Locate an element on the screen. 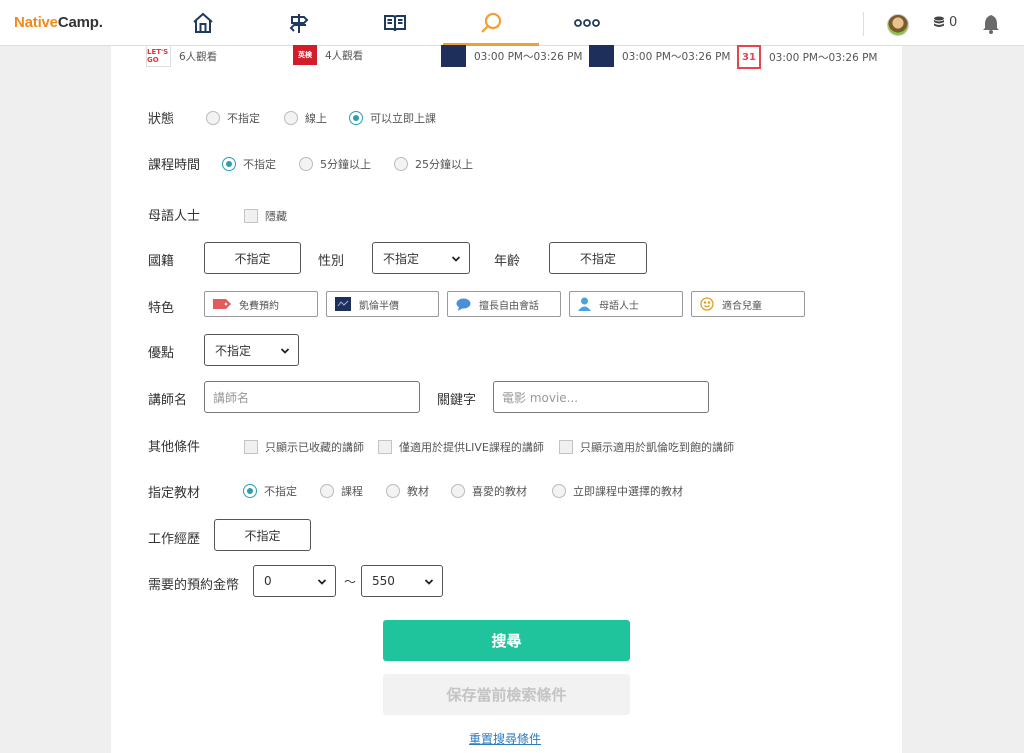  person-icon is located at coordinates (584, 304).